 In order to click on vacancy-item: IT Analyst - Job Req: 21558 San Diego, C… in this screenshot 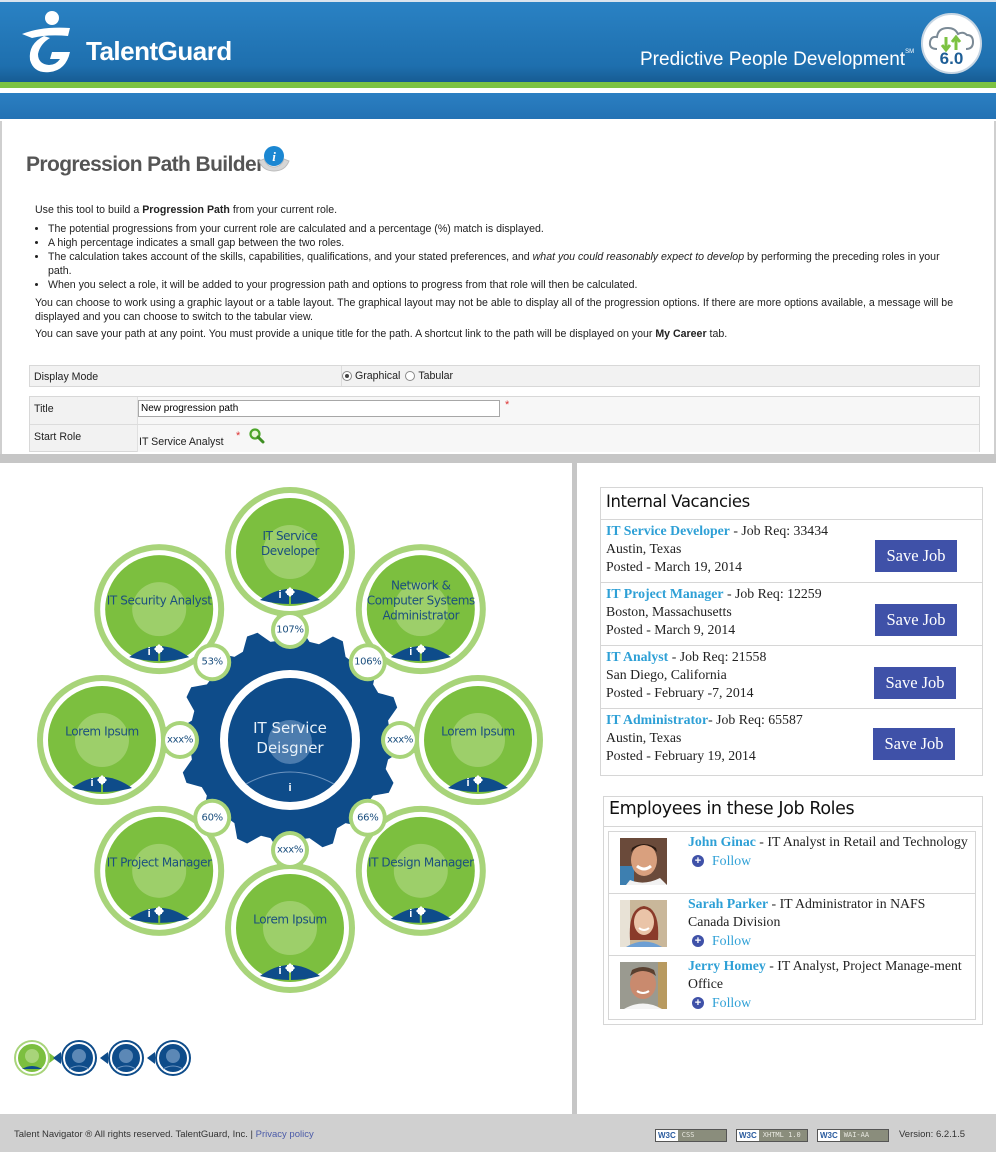, I will do `click(791, 677)`.